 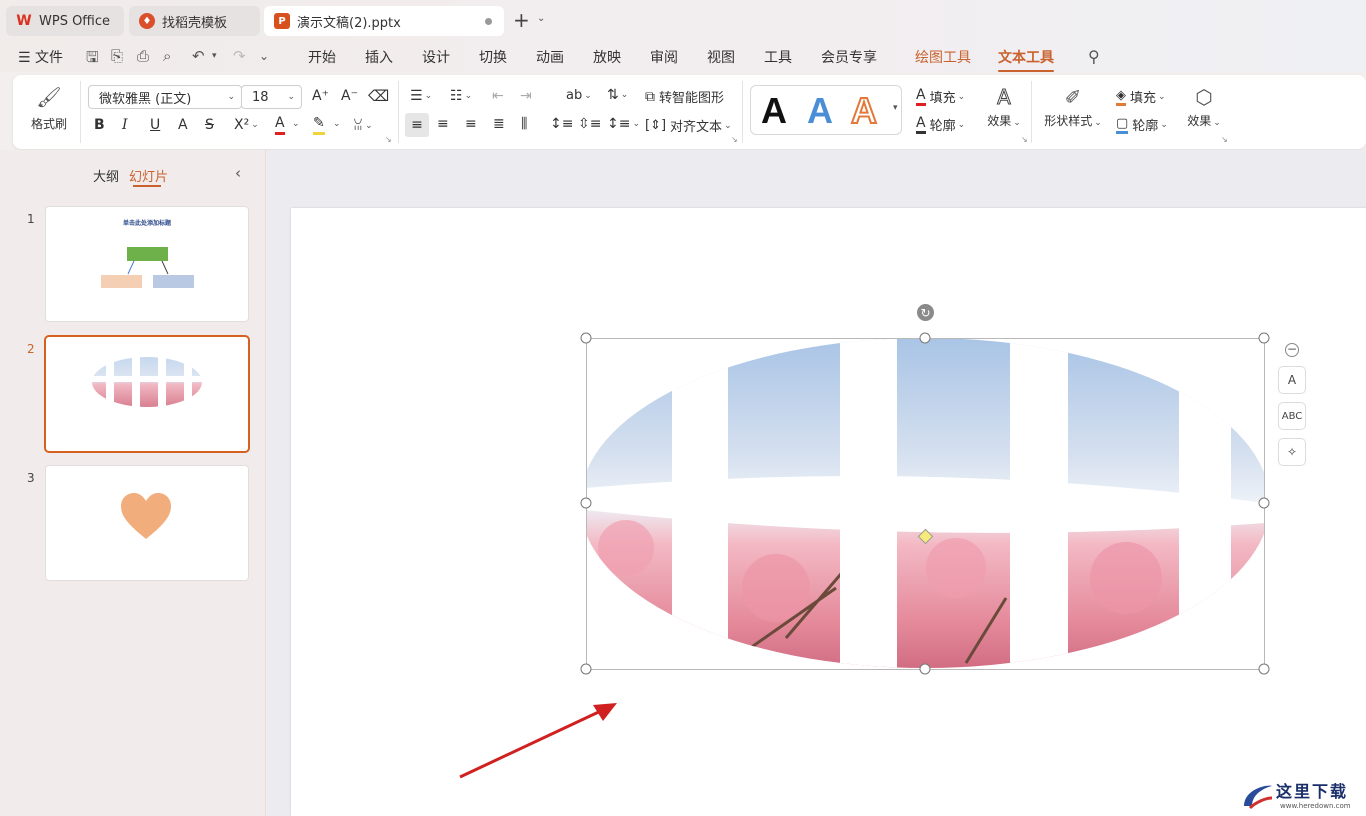 What do you see at coordinates (895, 108) in the screenshot?
I see `wordart-more-icon: ▾` at bounding box center [895, 108].